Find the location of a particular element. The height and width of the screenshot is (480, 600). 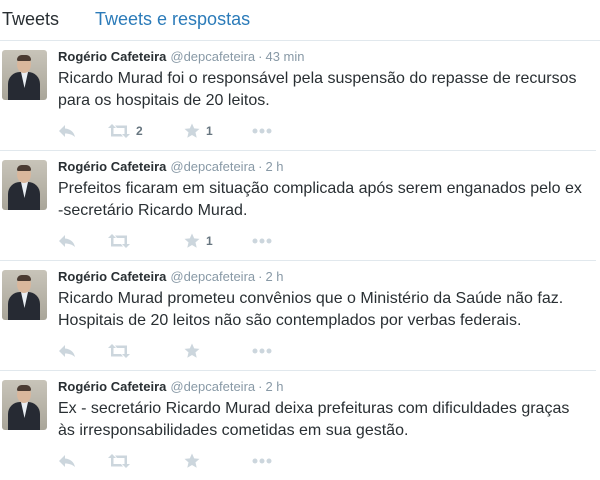

retweet-count: 2 is located at coordinates (139, 131).